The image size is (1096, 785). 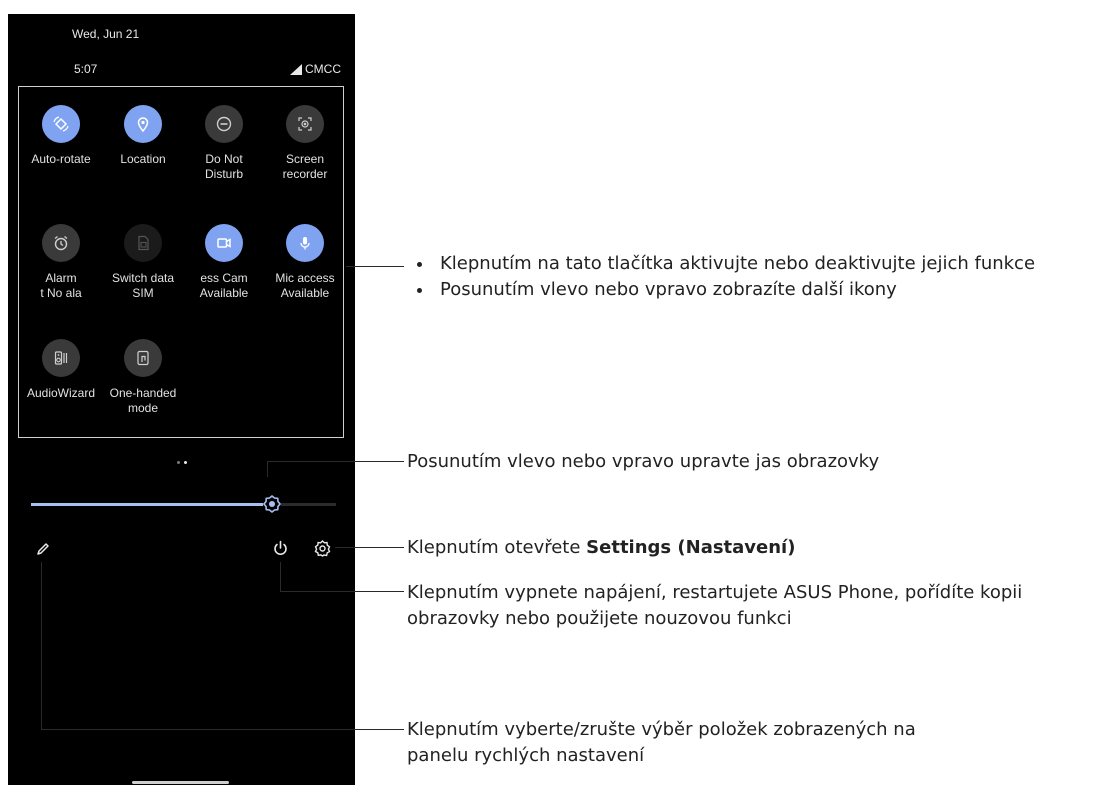 What do you see at coordinates (691, 547) in the screenshot?
I see `annotation-settings-bold: Settings (Nastavení)` at bounding box center [691, 547].